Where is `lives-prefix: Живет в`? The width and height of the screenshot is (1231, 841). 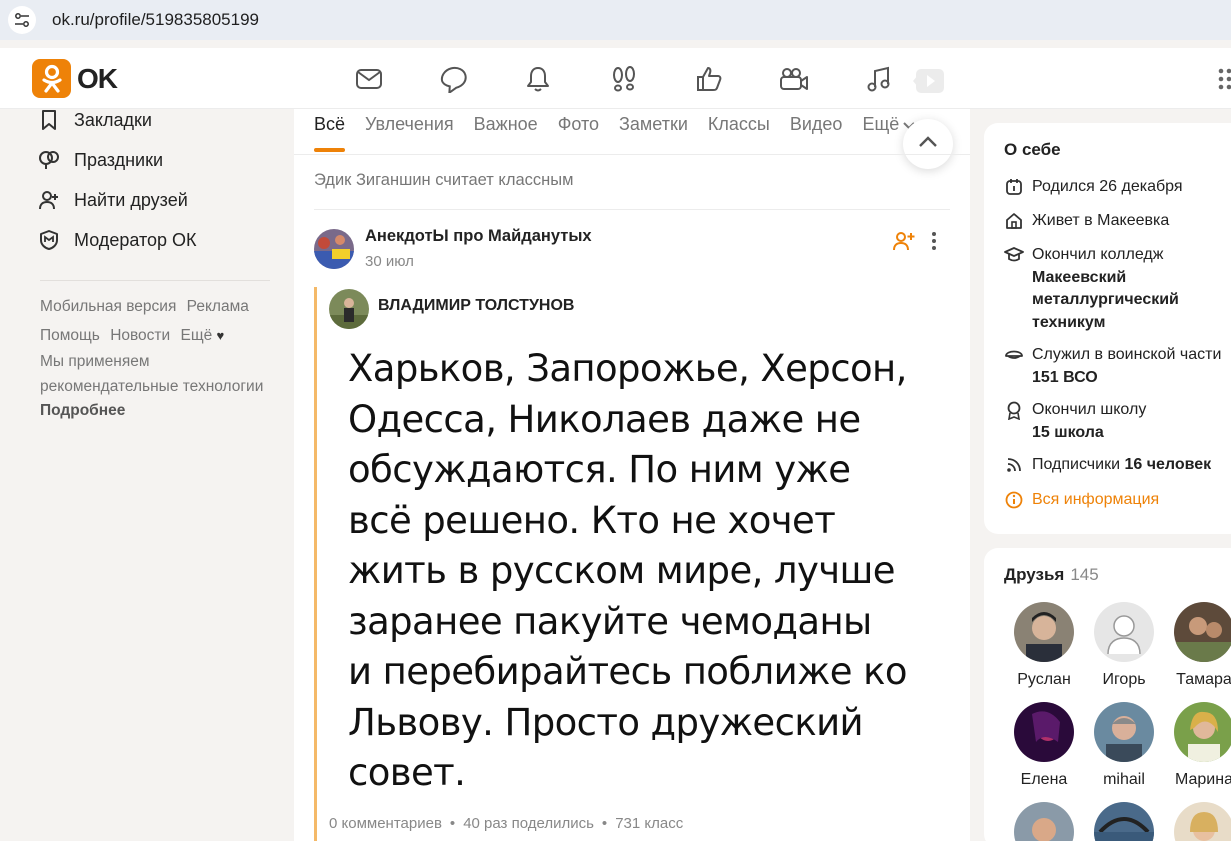 lives-prefix: Живет в is located at coordinates (1062, 220).